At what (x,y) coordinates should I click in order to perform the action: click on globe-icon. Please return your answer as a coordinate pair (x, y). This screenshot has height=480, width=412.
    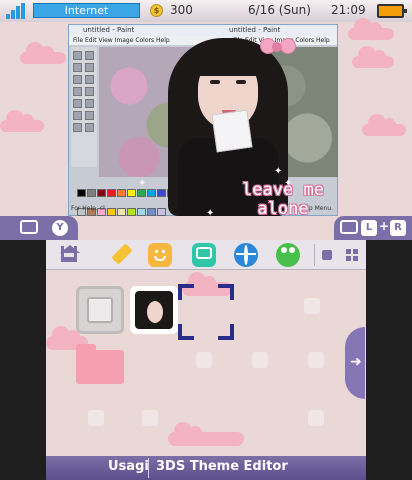
    Looking at the image, I should click on (246, 255).